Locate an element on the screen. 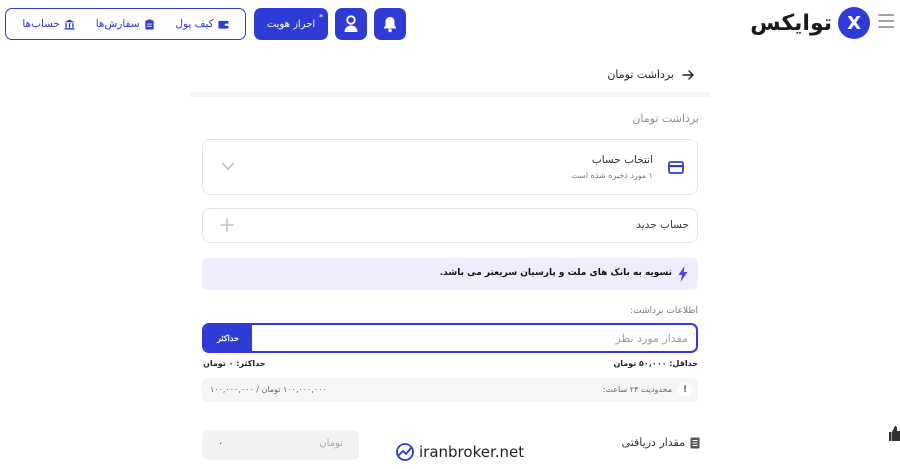 Image resolution: width=900 pixels, height=469 pixels. logo: X توایکس is located at coordinates (810, 23).